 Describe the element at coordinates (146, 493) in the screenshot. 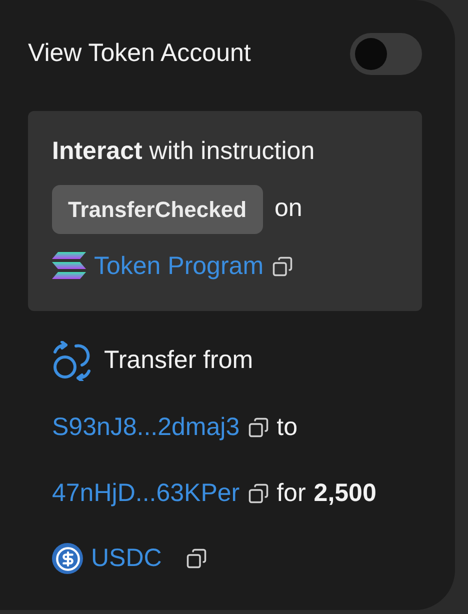

I see `address-link: 47nHjD...63KPer` at that location.